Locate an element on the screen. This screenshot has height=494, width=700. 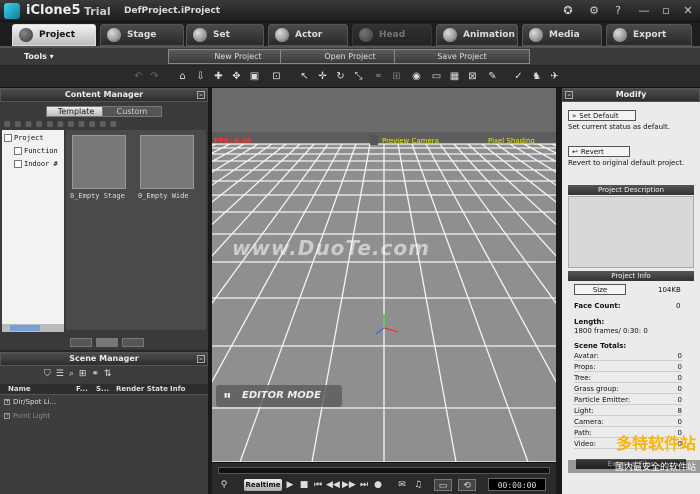
maximize-button: ▫ is located at coordinates (666, 10).